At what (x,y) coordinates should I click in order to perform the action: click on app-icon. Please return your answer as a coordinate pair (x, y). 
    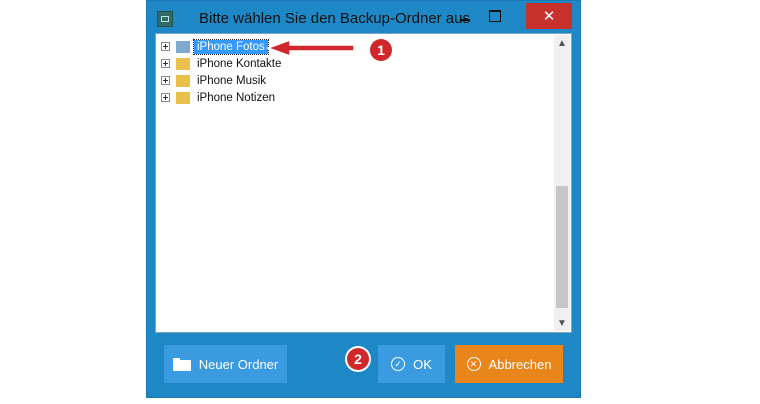
    Looking at the image, I should click on (165, 19).